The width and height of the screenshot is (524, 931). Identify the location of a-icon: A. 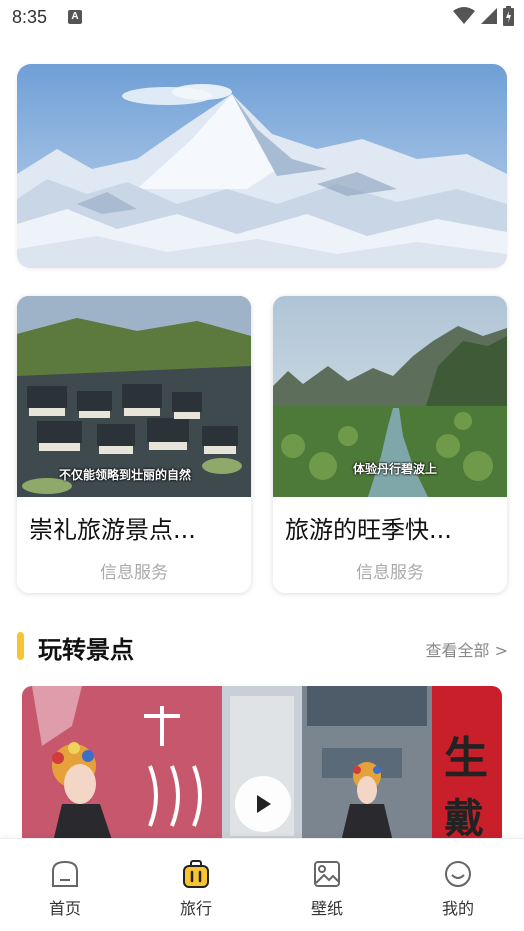
(75, 17).